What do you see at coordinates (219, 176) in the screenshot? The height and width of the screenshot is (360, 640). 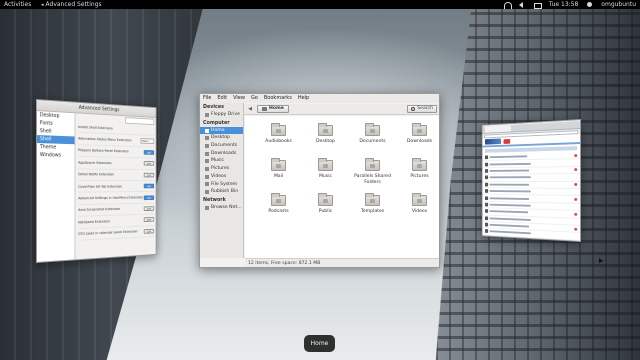 I see `sidebar-item-label: Videos` at bounding box center [219, 176].